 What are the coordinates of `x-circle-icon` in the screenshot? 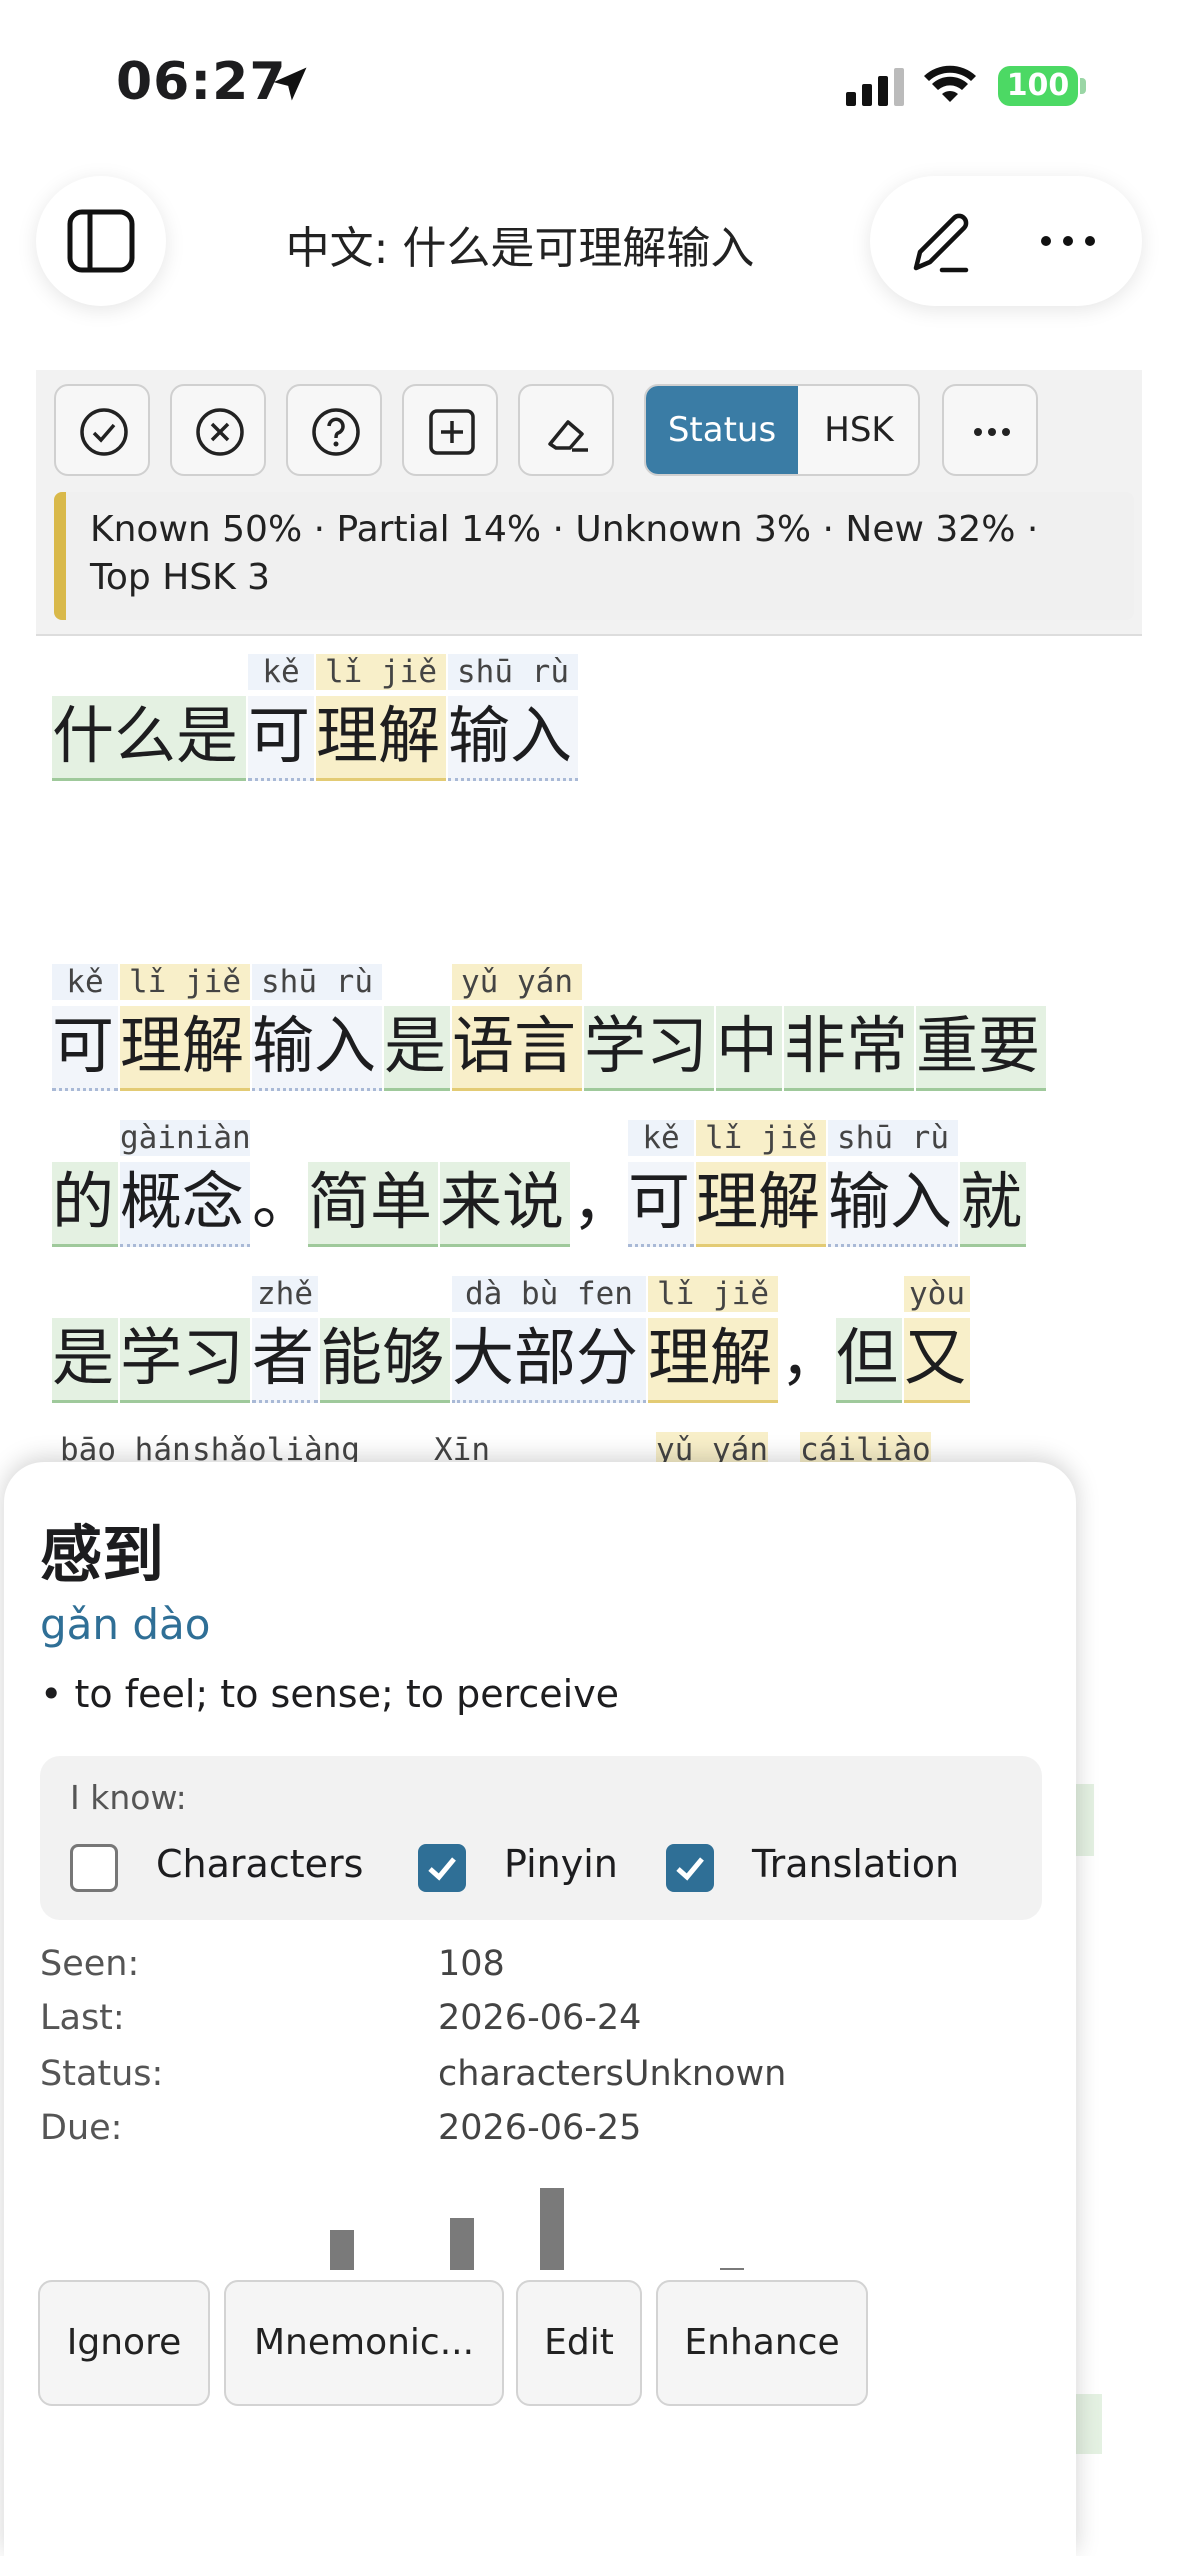 It's located at (220, 432).